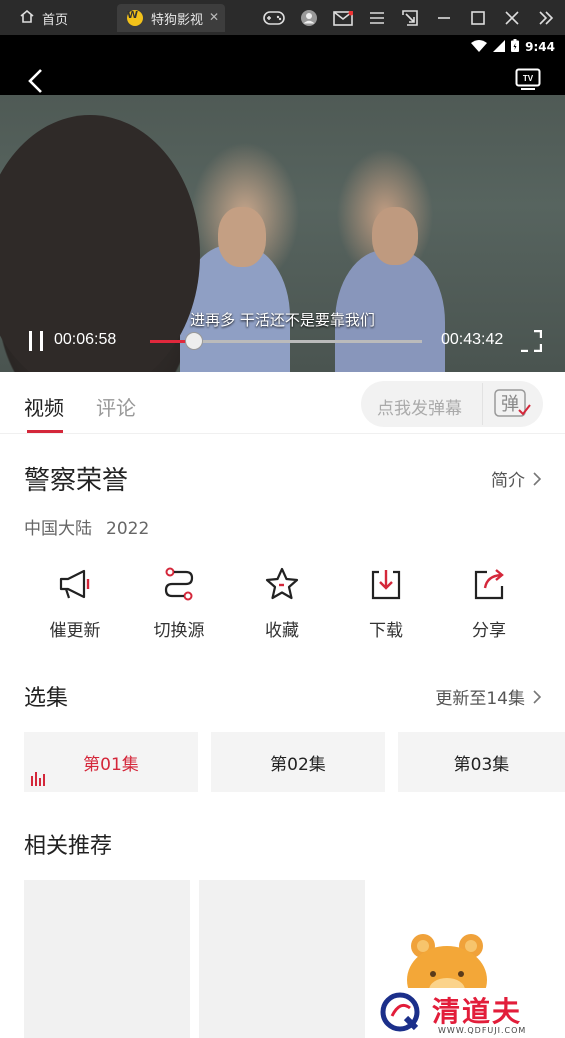 The image size is (565, 1038). Describe the element at coordinates (135, 18) in the screenshot. I see `app-logo-icon: W` at that location.